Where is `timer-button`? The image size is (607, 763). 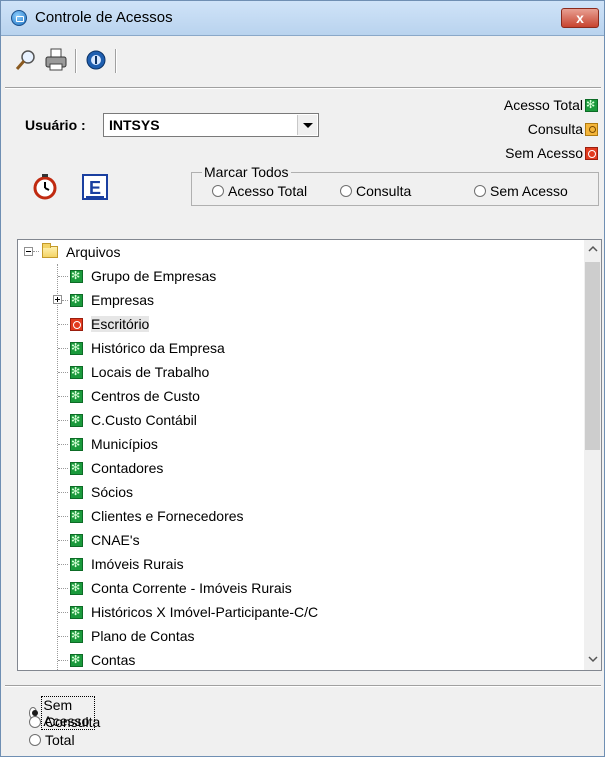 timer-button is located at coordinates (45, 187).